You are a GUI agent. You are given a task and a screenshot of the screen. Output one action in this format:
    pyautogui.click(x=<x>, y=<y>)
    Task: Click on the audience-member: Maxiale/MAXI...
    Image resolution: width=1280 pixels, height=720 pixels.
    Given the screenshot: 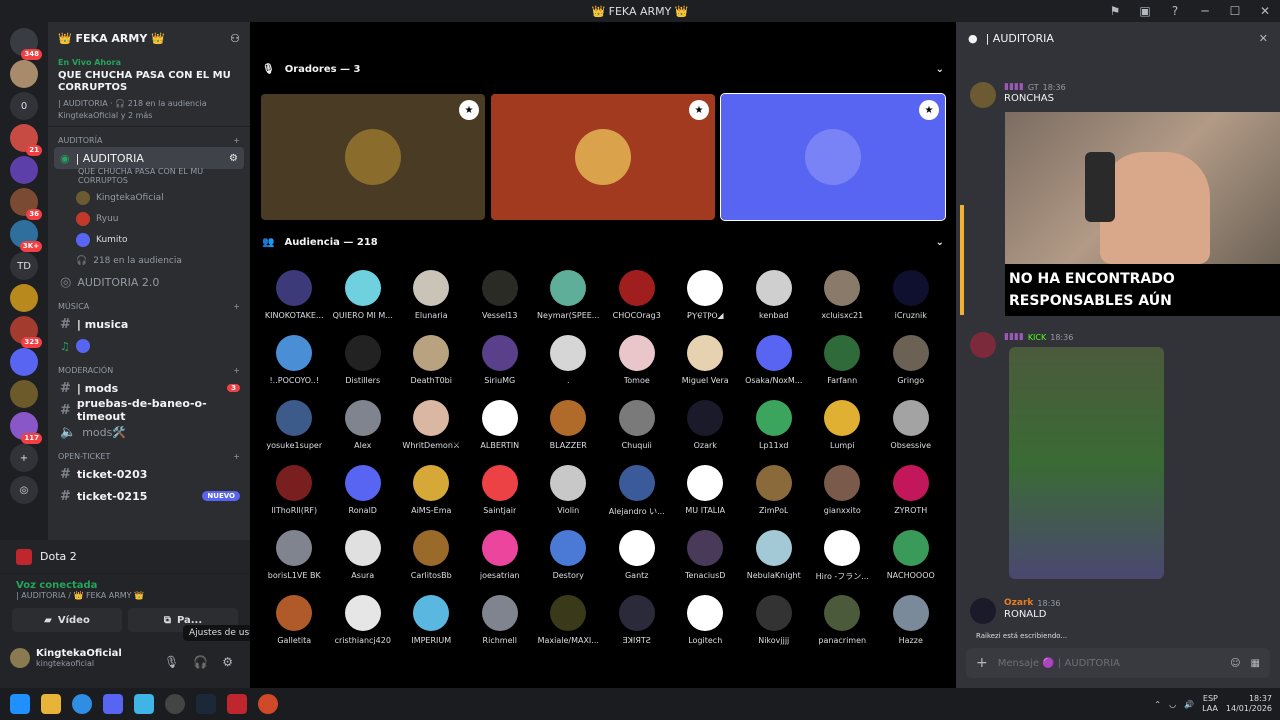 What is the action you would take?
    pyautogui.click(x=568, y=623)
    